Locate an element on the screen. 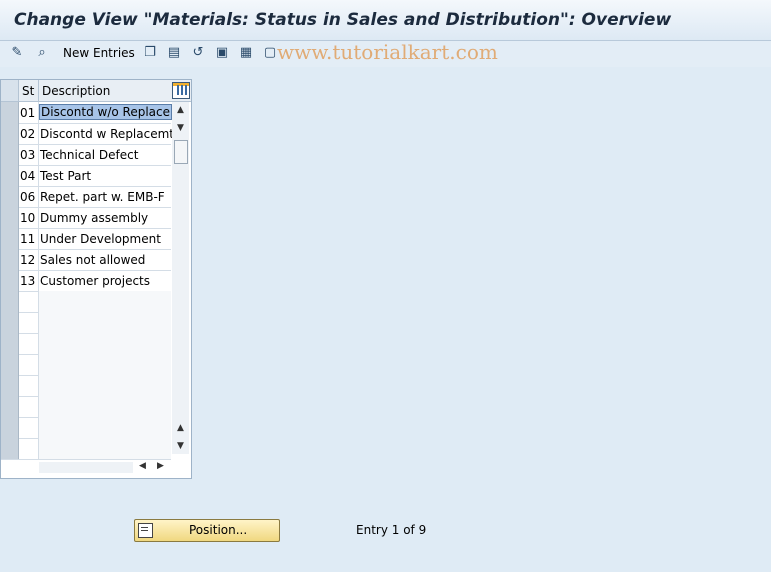 Image resolution: width=771 pixels, height=572 pixels. scroll-down-icon: ▼ is located at coordinates (180, 128).